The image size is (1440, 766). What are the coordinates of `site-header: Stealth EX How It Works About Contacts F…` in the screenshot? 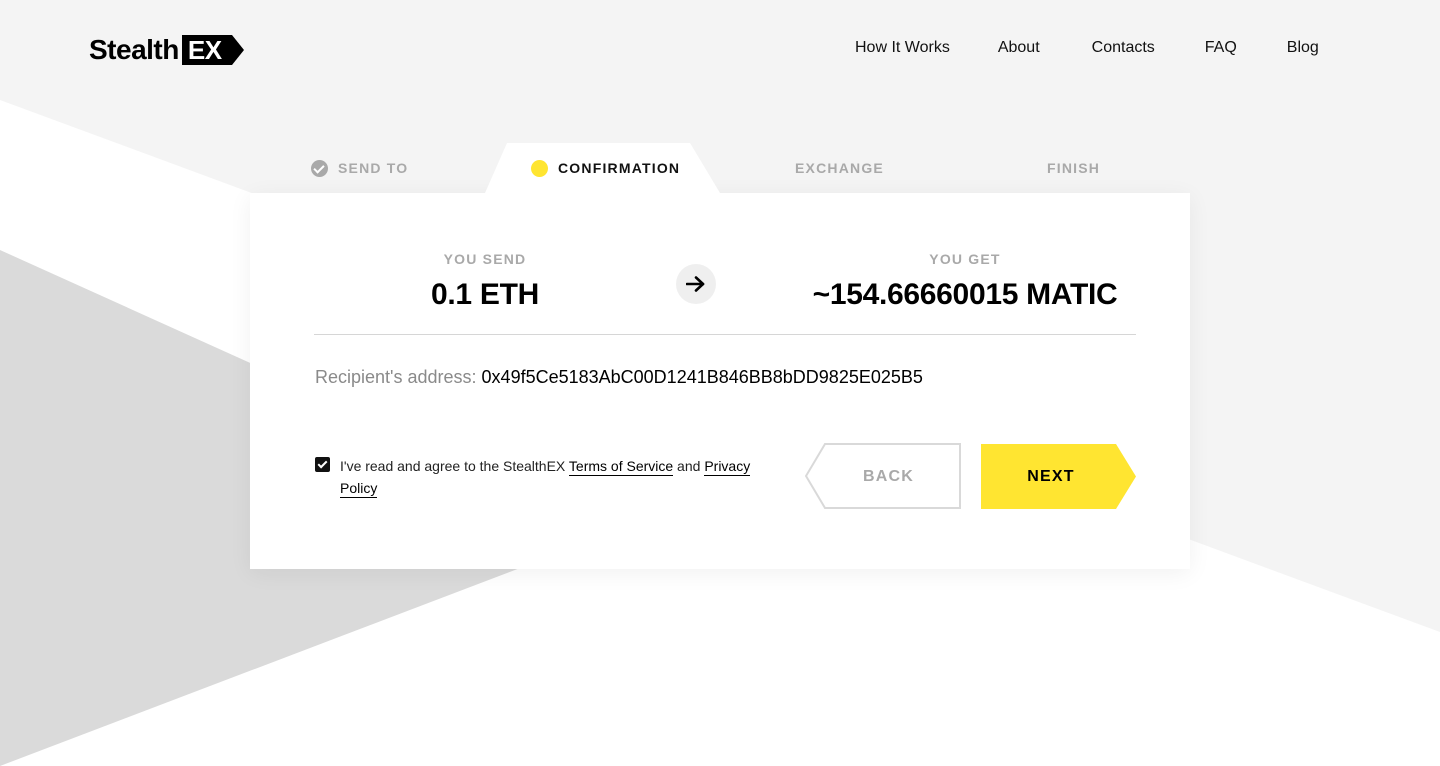 It's located at (720, 48).